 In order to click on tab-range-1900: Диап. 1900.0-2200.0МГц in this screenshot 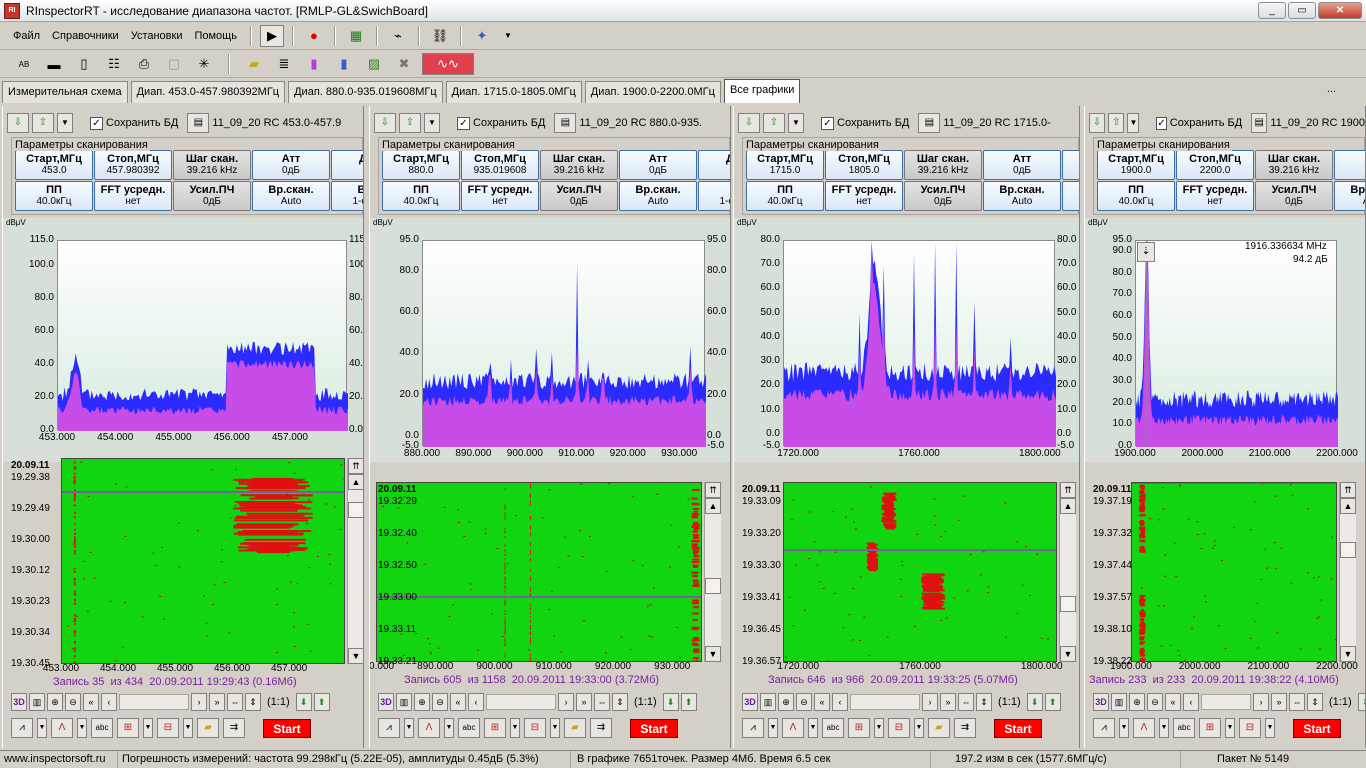, I will do `click(652, 92)`.